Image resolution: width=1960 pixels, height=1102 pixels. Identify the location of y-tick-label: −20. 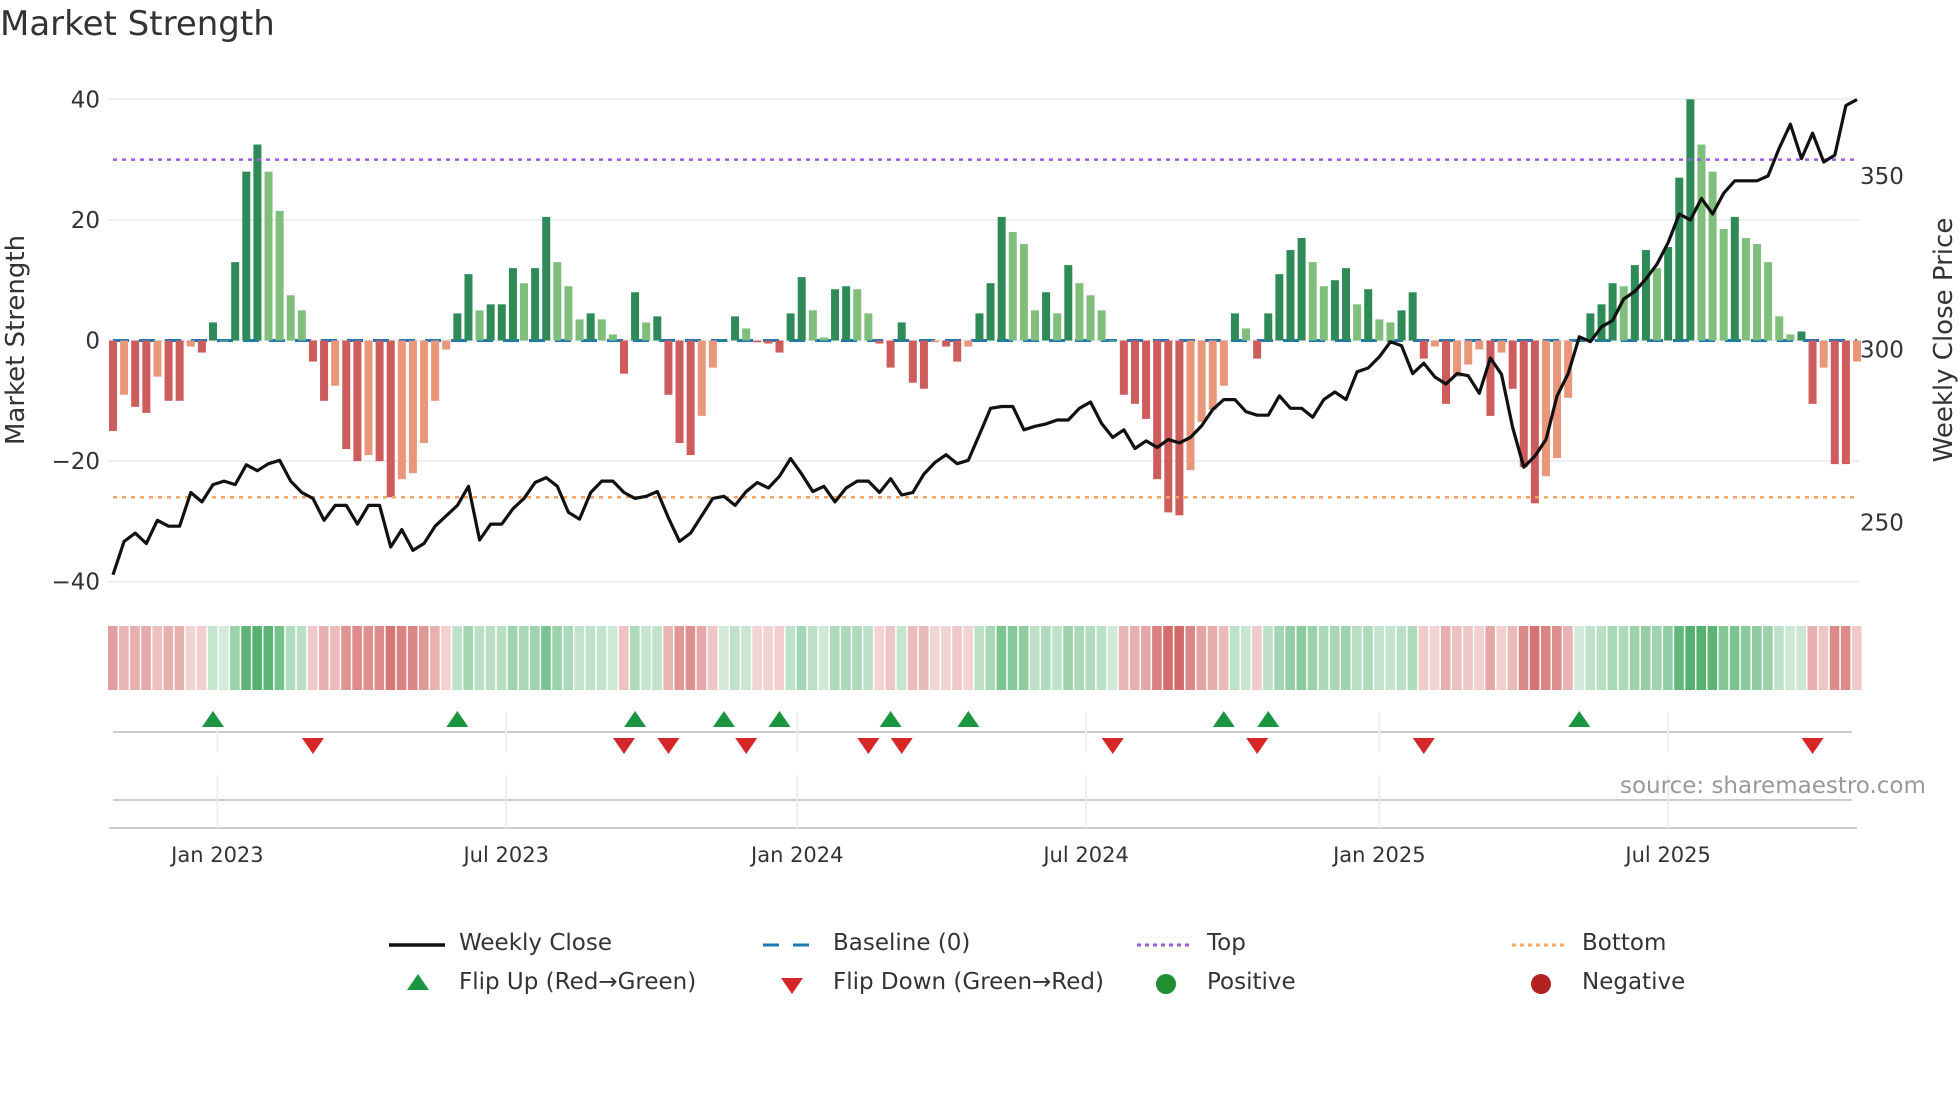
(75, 462).